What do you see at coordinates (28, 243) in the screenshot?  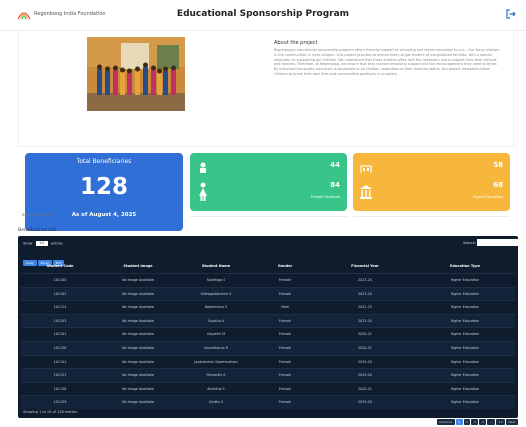 I see `show-label: Show` at bounding box center [28, 243].